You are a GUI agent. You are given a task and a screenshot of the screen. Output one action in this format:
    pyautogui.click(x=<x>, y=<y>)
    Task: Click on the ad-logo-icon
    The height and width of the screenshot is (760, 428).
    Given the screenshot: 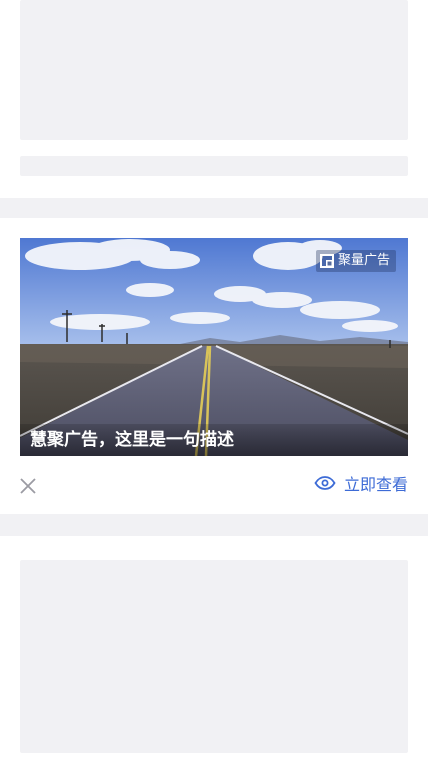 What is the action you would take?
    pyautogui.click(x=326, y=261)
    